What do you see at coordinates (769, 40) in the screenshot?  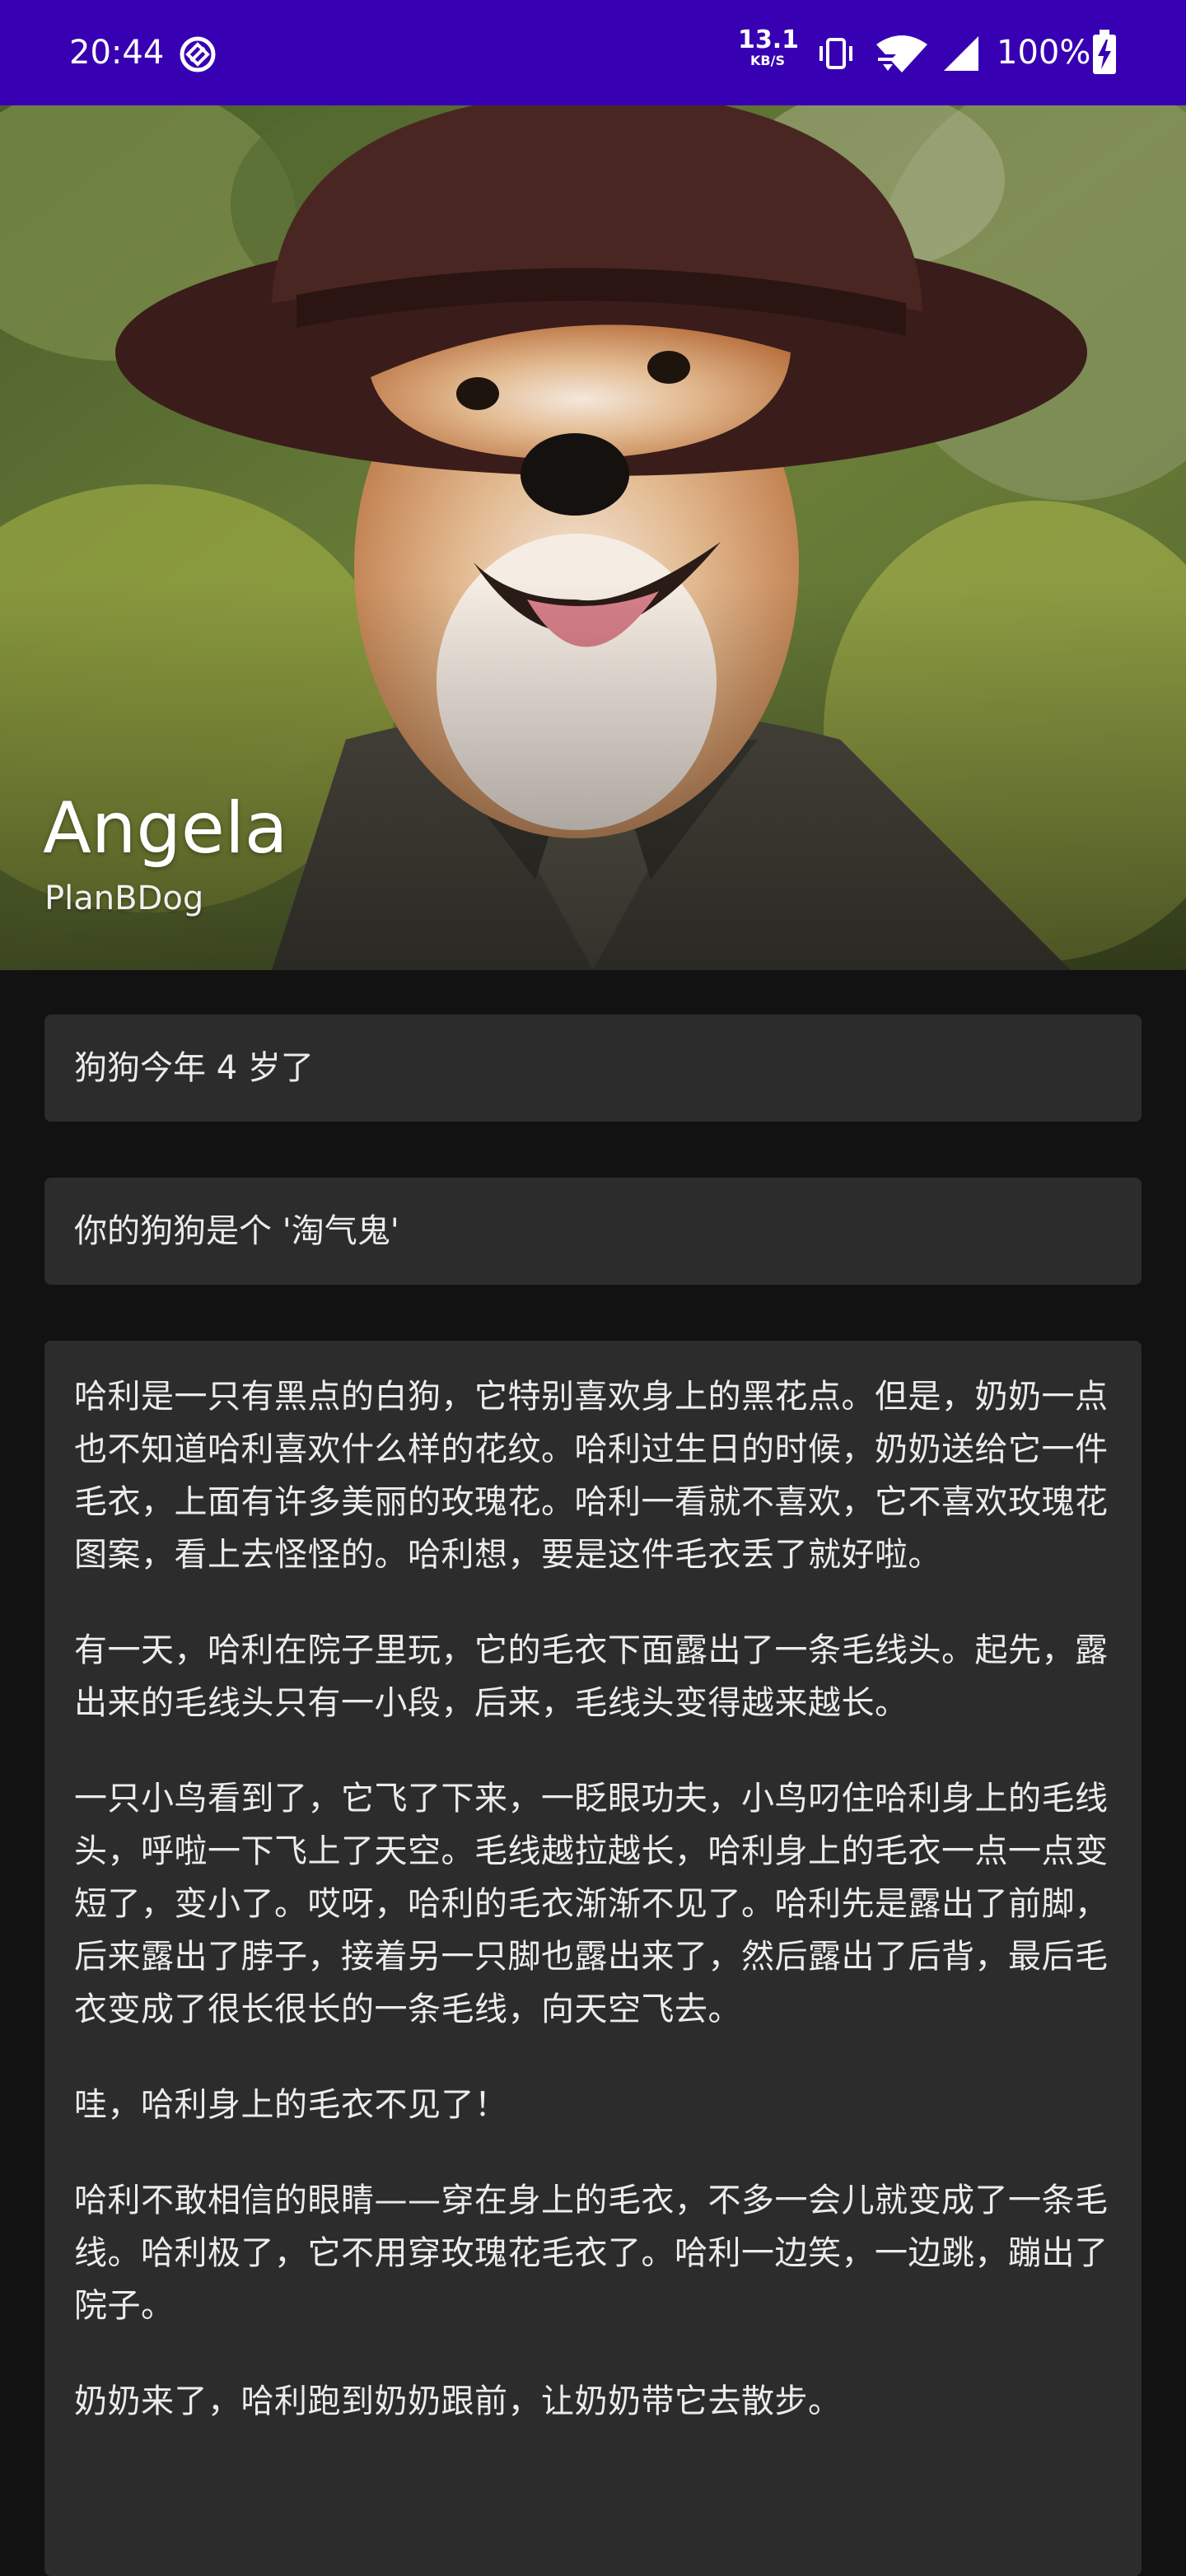 I see `net-speed-value: 13.1` at bounding box center [769, 40].